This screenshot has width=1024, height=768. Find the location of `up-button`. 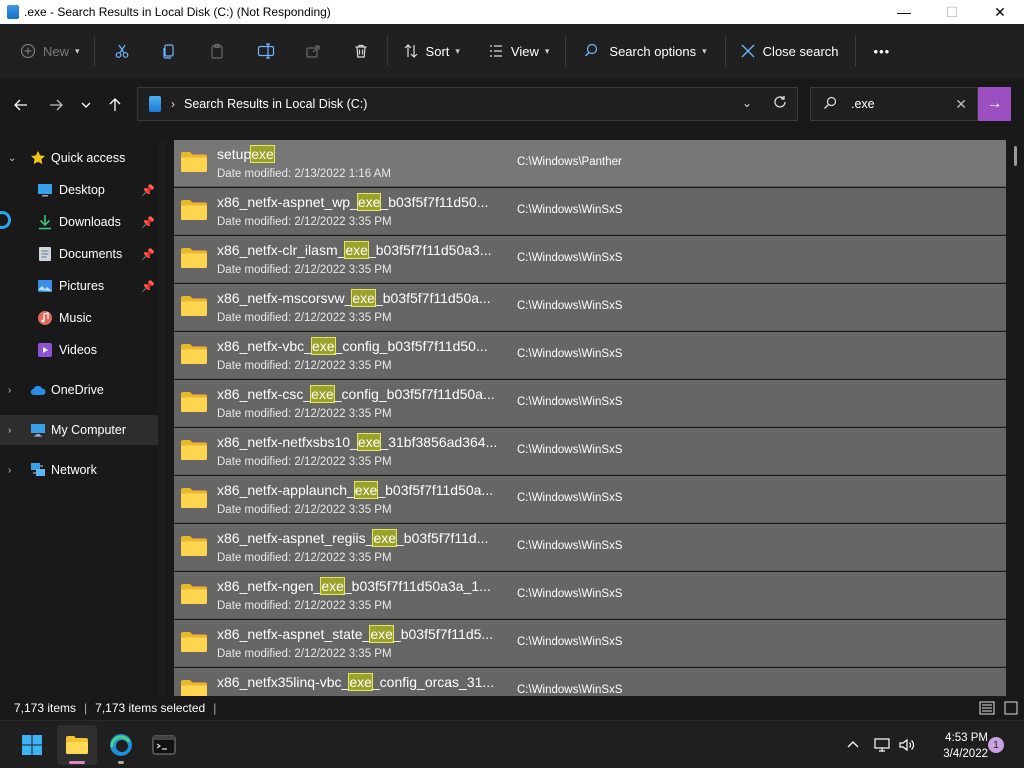

up-button is located at coordinates (115, 105).